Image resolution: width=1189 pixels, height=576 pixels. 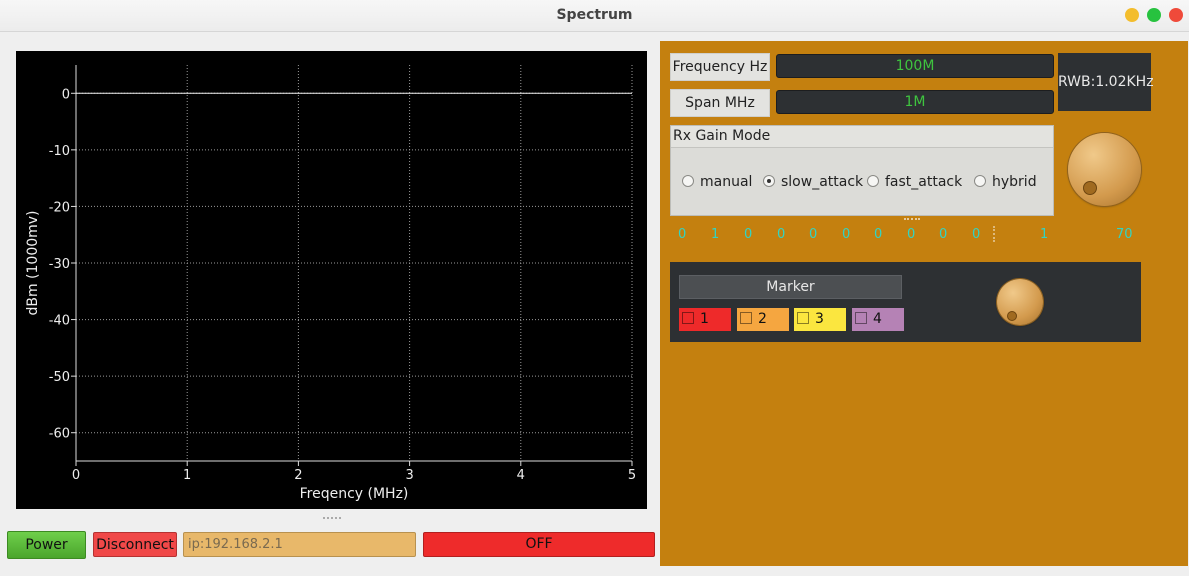 I want to click on radio-hybrid: hybrid, so click(x=1005, y=184).